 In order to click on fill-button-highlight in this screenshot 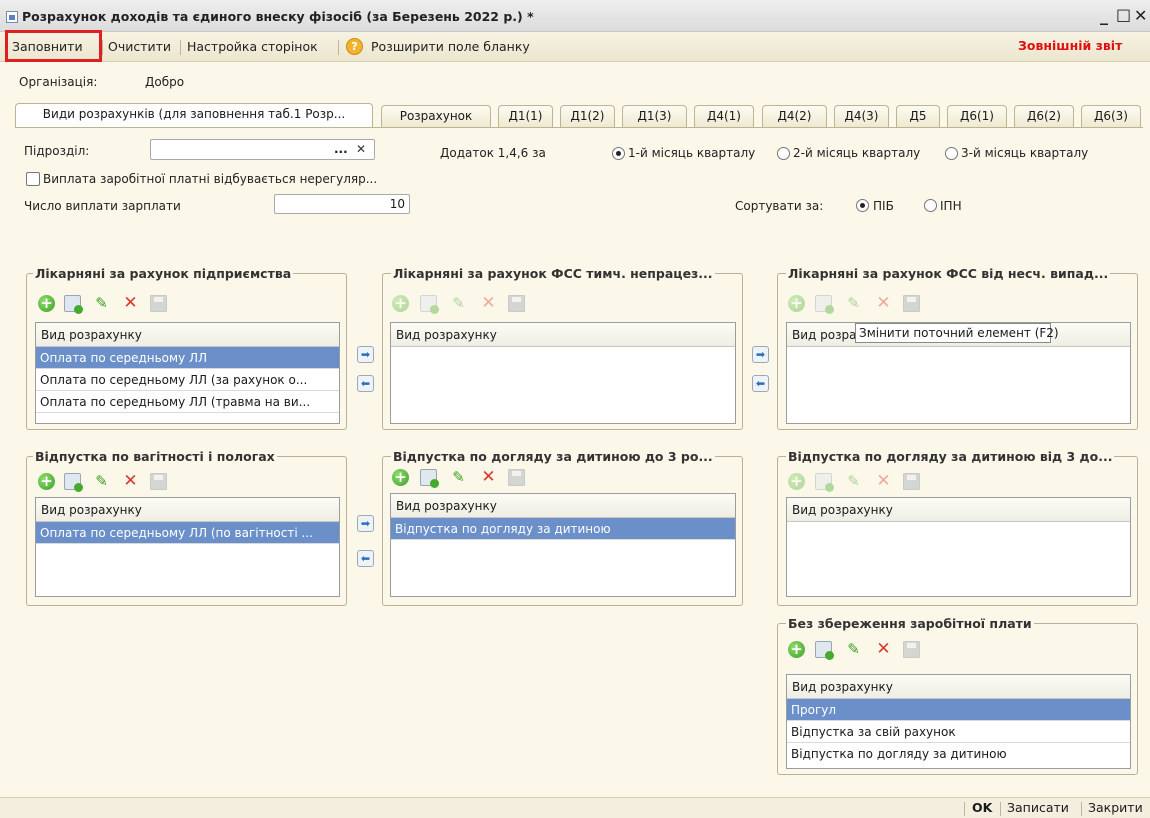, I will do `click(53, 46)`.